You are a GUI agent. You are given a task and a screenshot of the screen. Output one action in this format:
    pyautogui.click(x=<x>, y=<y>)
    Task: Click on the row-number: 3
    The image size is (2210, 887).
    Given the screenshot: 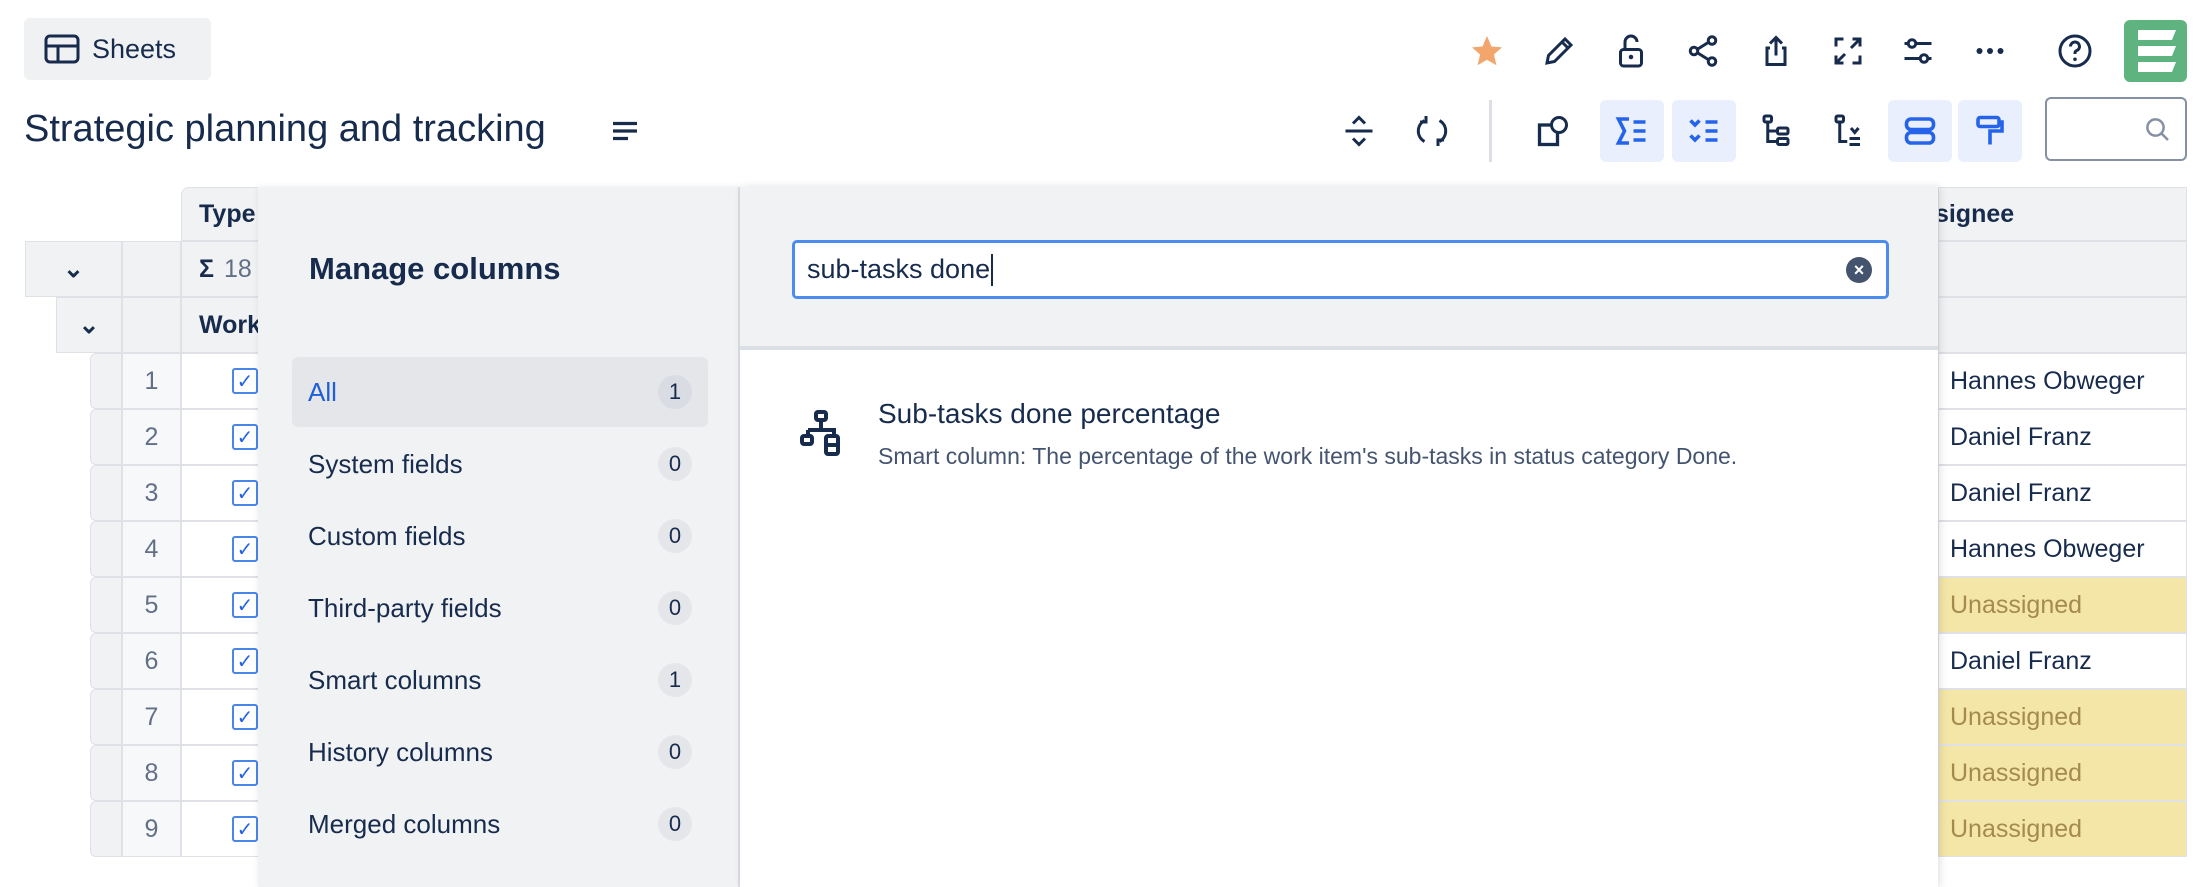 What is the action you would take?
    pyautogui.click(x=151, y=493)
    